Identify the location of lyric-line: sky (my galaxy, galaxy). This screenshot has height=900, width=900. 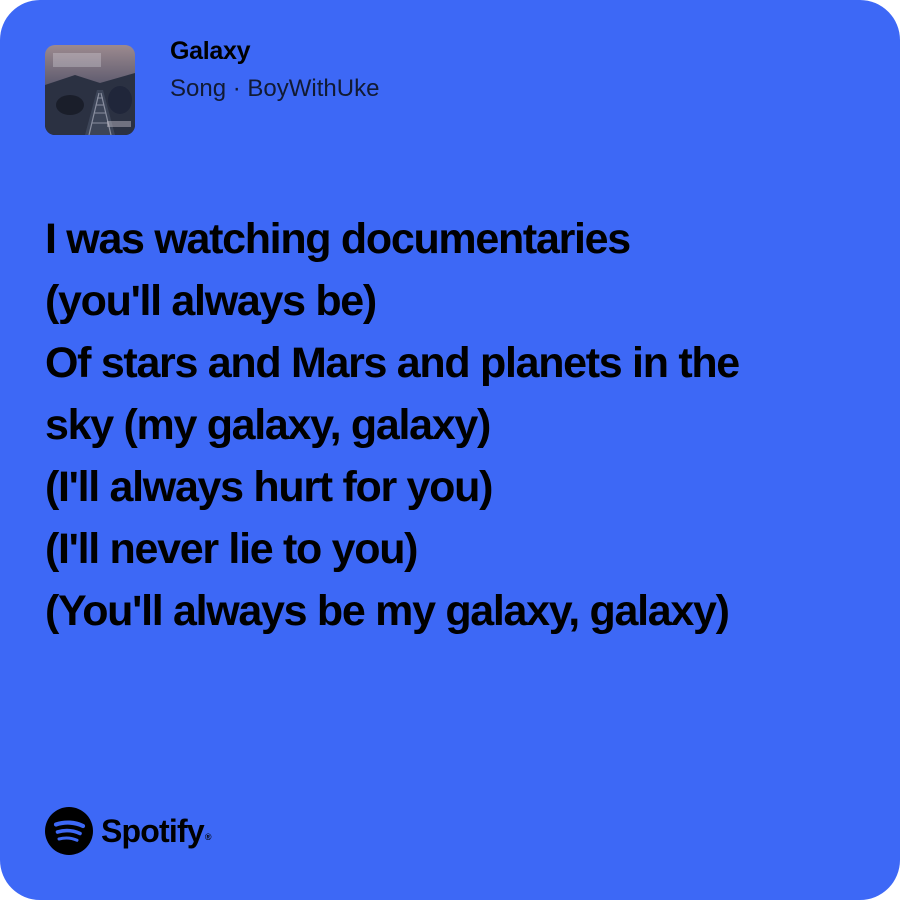
(268, 425).